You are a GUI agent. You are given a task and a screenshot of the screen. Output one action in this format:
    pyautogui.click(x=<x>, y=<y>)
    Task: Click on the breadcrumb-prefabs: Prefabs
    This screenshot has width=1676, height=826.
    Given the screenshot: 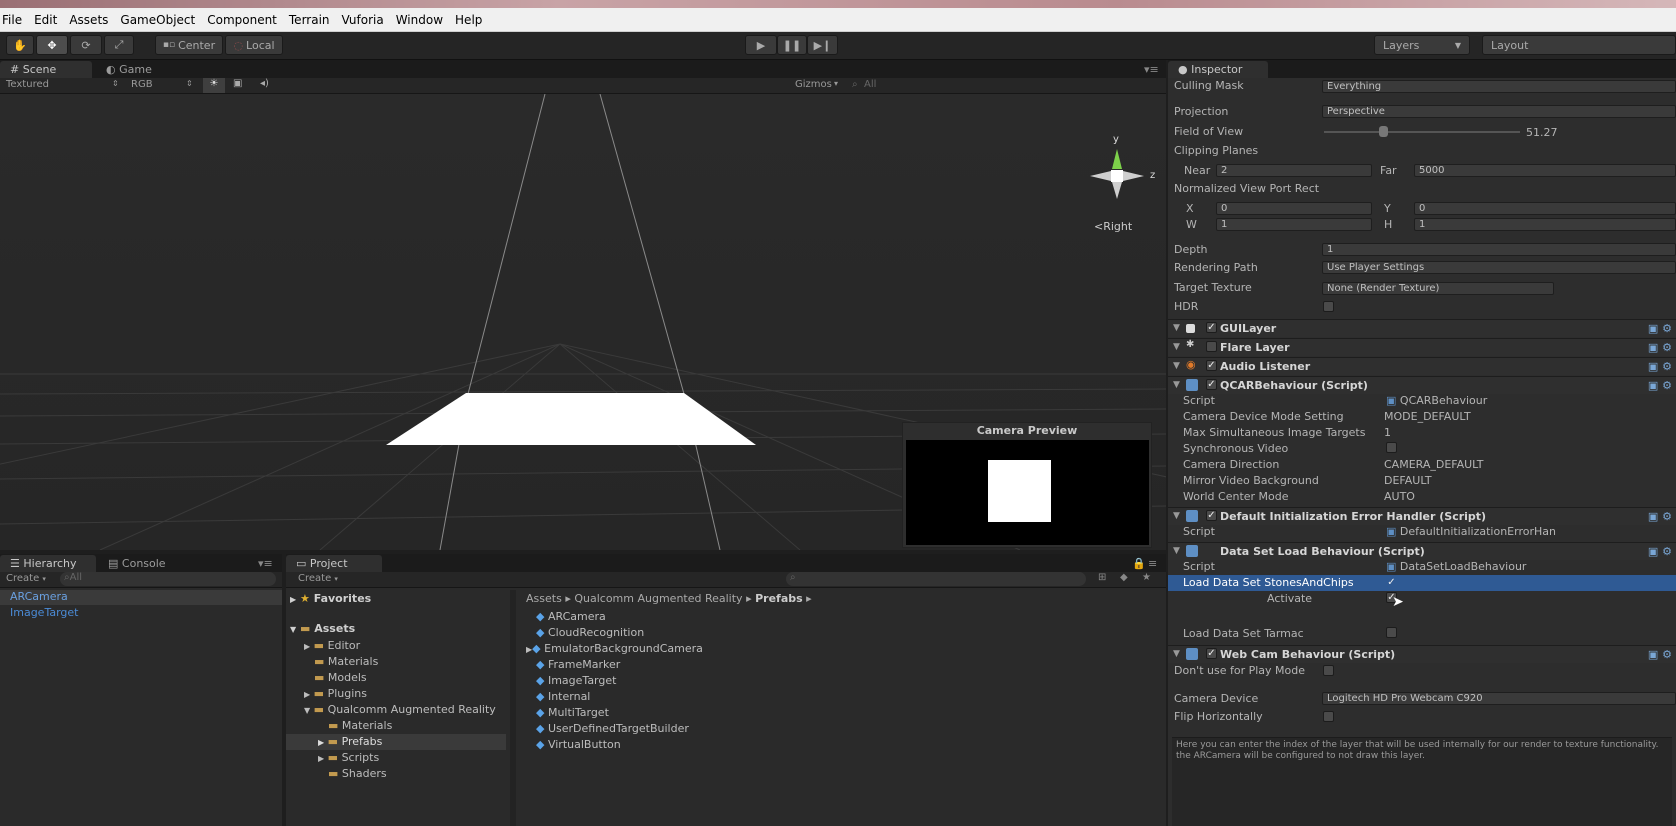 What is the action you would take?
    pyautogui.click(x=779, y=598)
    